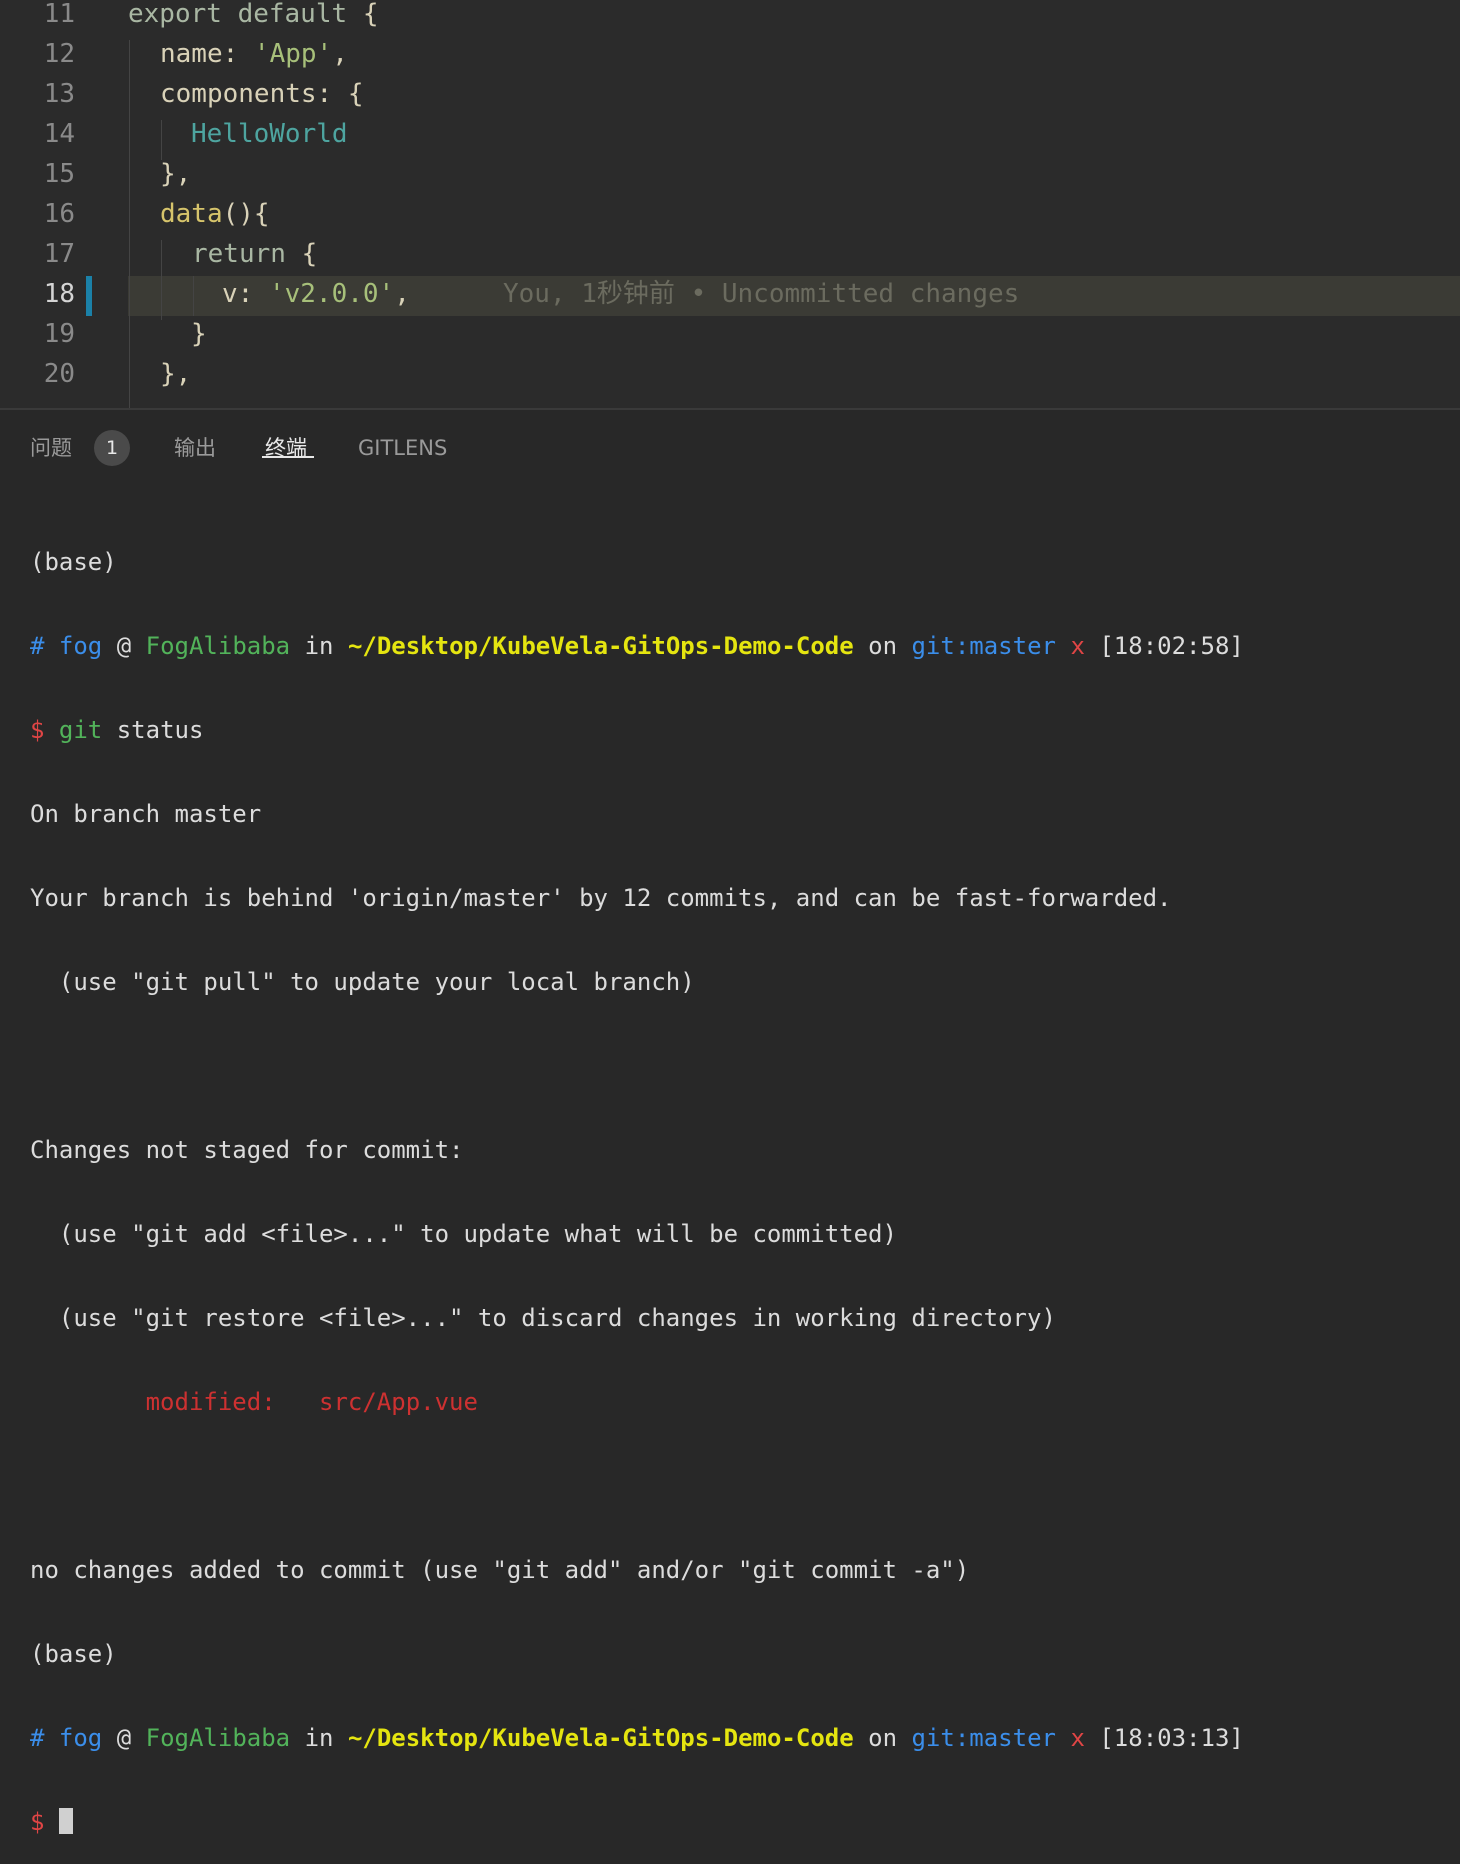  Describe the element at coordinates (59, 294) in the screenshot. I see `line-number: 18` at that location.